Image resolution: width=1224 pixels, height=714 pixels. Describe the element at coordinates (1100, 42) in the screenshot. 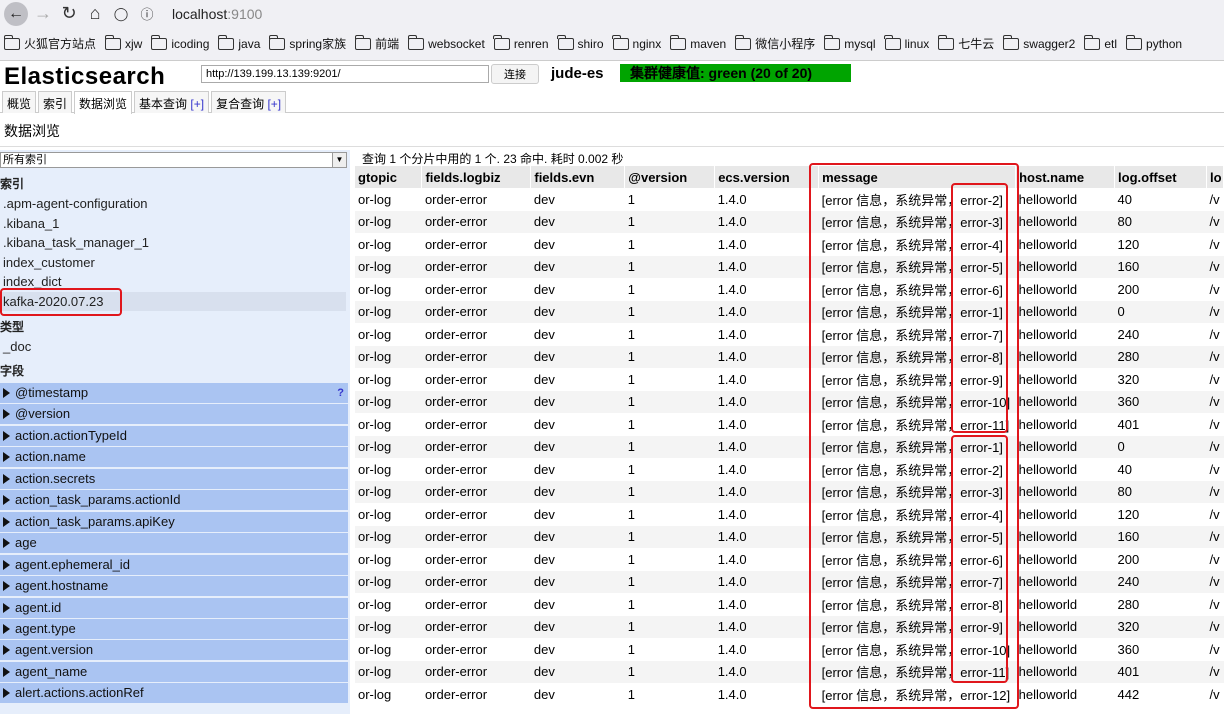

I see `bookmark-item: etl` at that location.